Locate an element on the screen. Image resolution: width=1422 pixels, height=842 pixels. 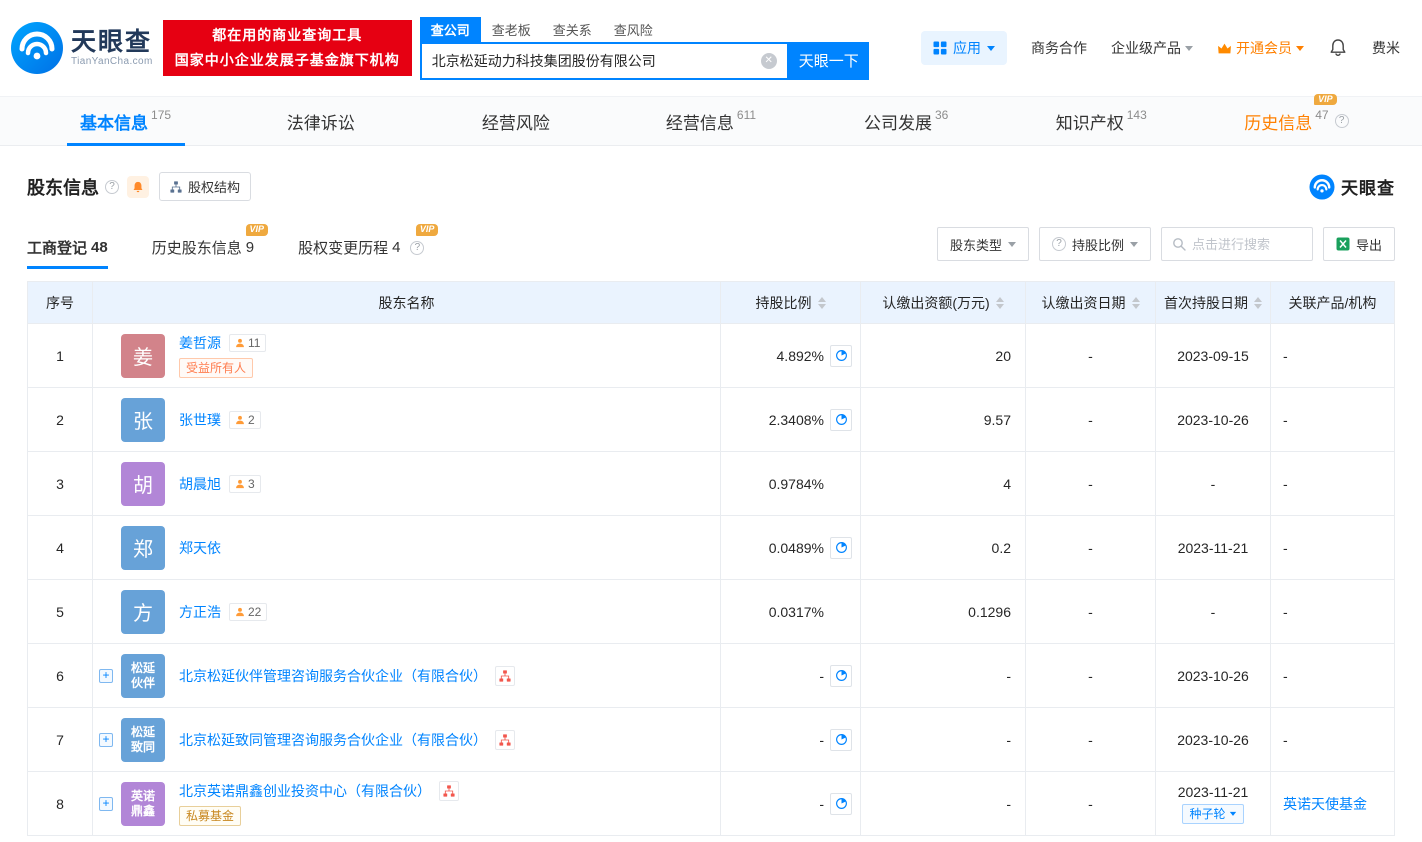
tab-intellectual-property: 知识产权 143 is located at coordinates (1101, 121).